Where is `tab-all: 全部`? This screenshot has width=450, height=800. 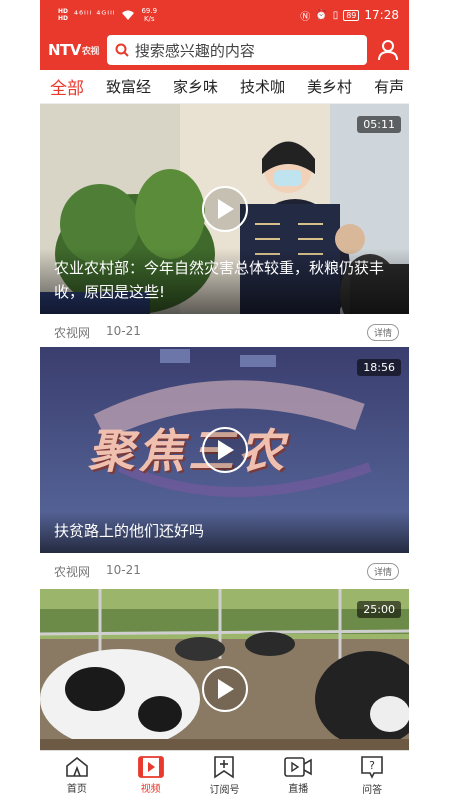
tab-all: 全部 is located at coordinates (67, 86).